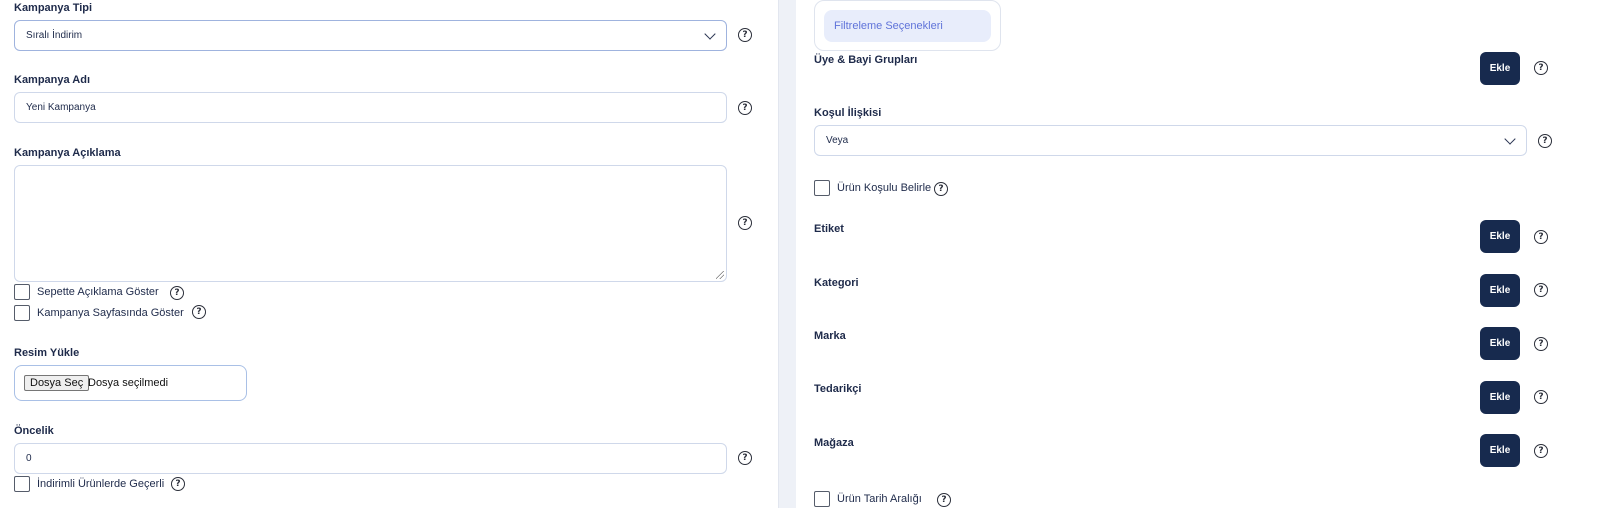  Describe the element at coordinates (22, 292) in the screenshot. I see `show-in-cart-checkbox` at that location.